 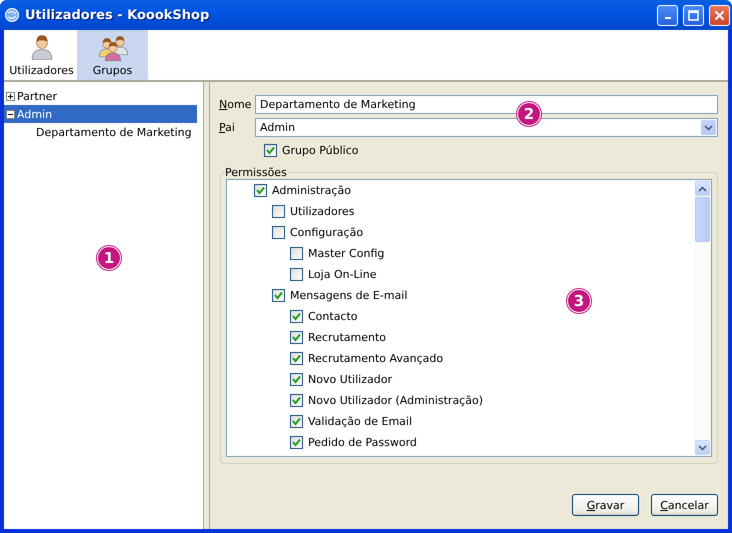 I want to click on permission-label: Recrutamento Avançado, so click(x=376, y=358).